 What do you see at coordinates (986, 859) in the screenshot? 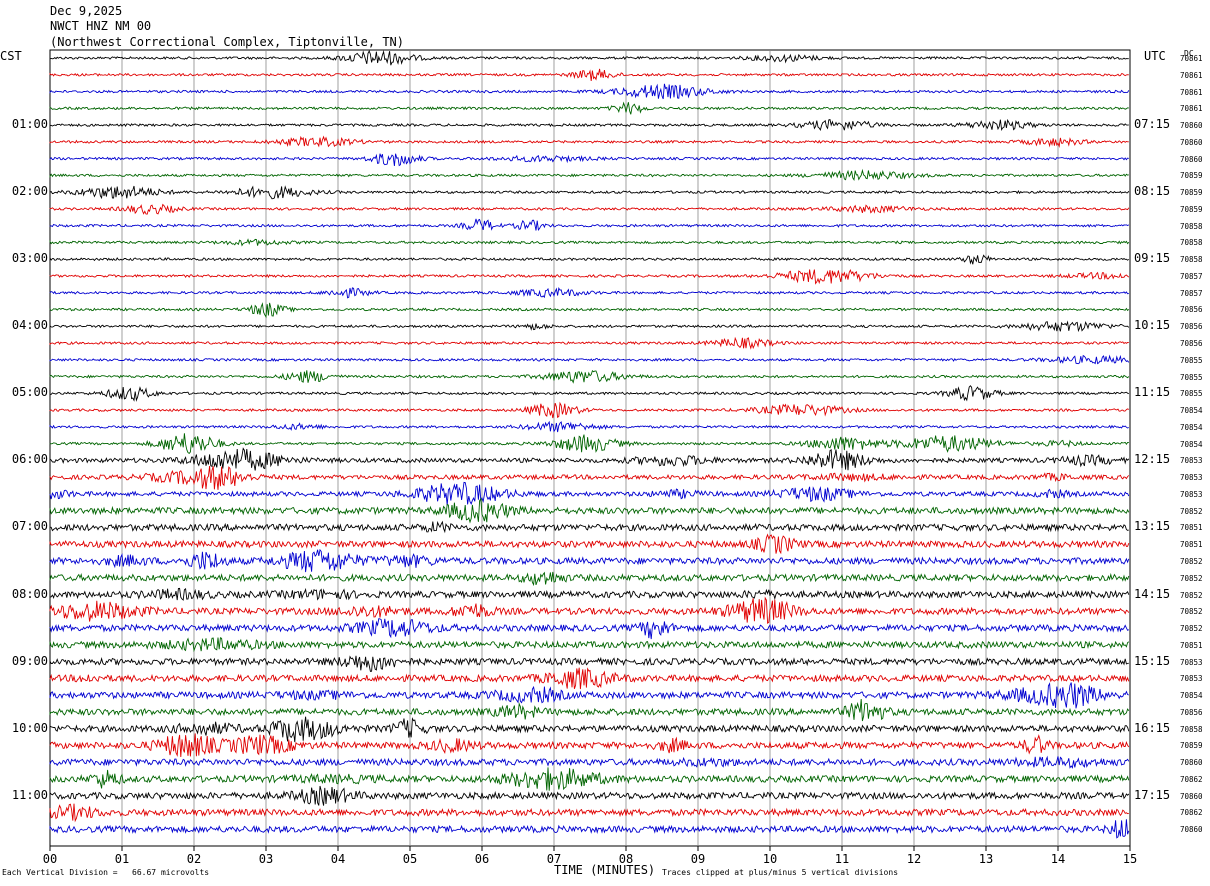
I see `x-tick-label: 13` at bounding box center [986, 859].